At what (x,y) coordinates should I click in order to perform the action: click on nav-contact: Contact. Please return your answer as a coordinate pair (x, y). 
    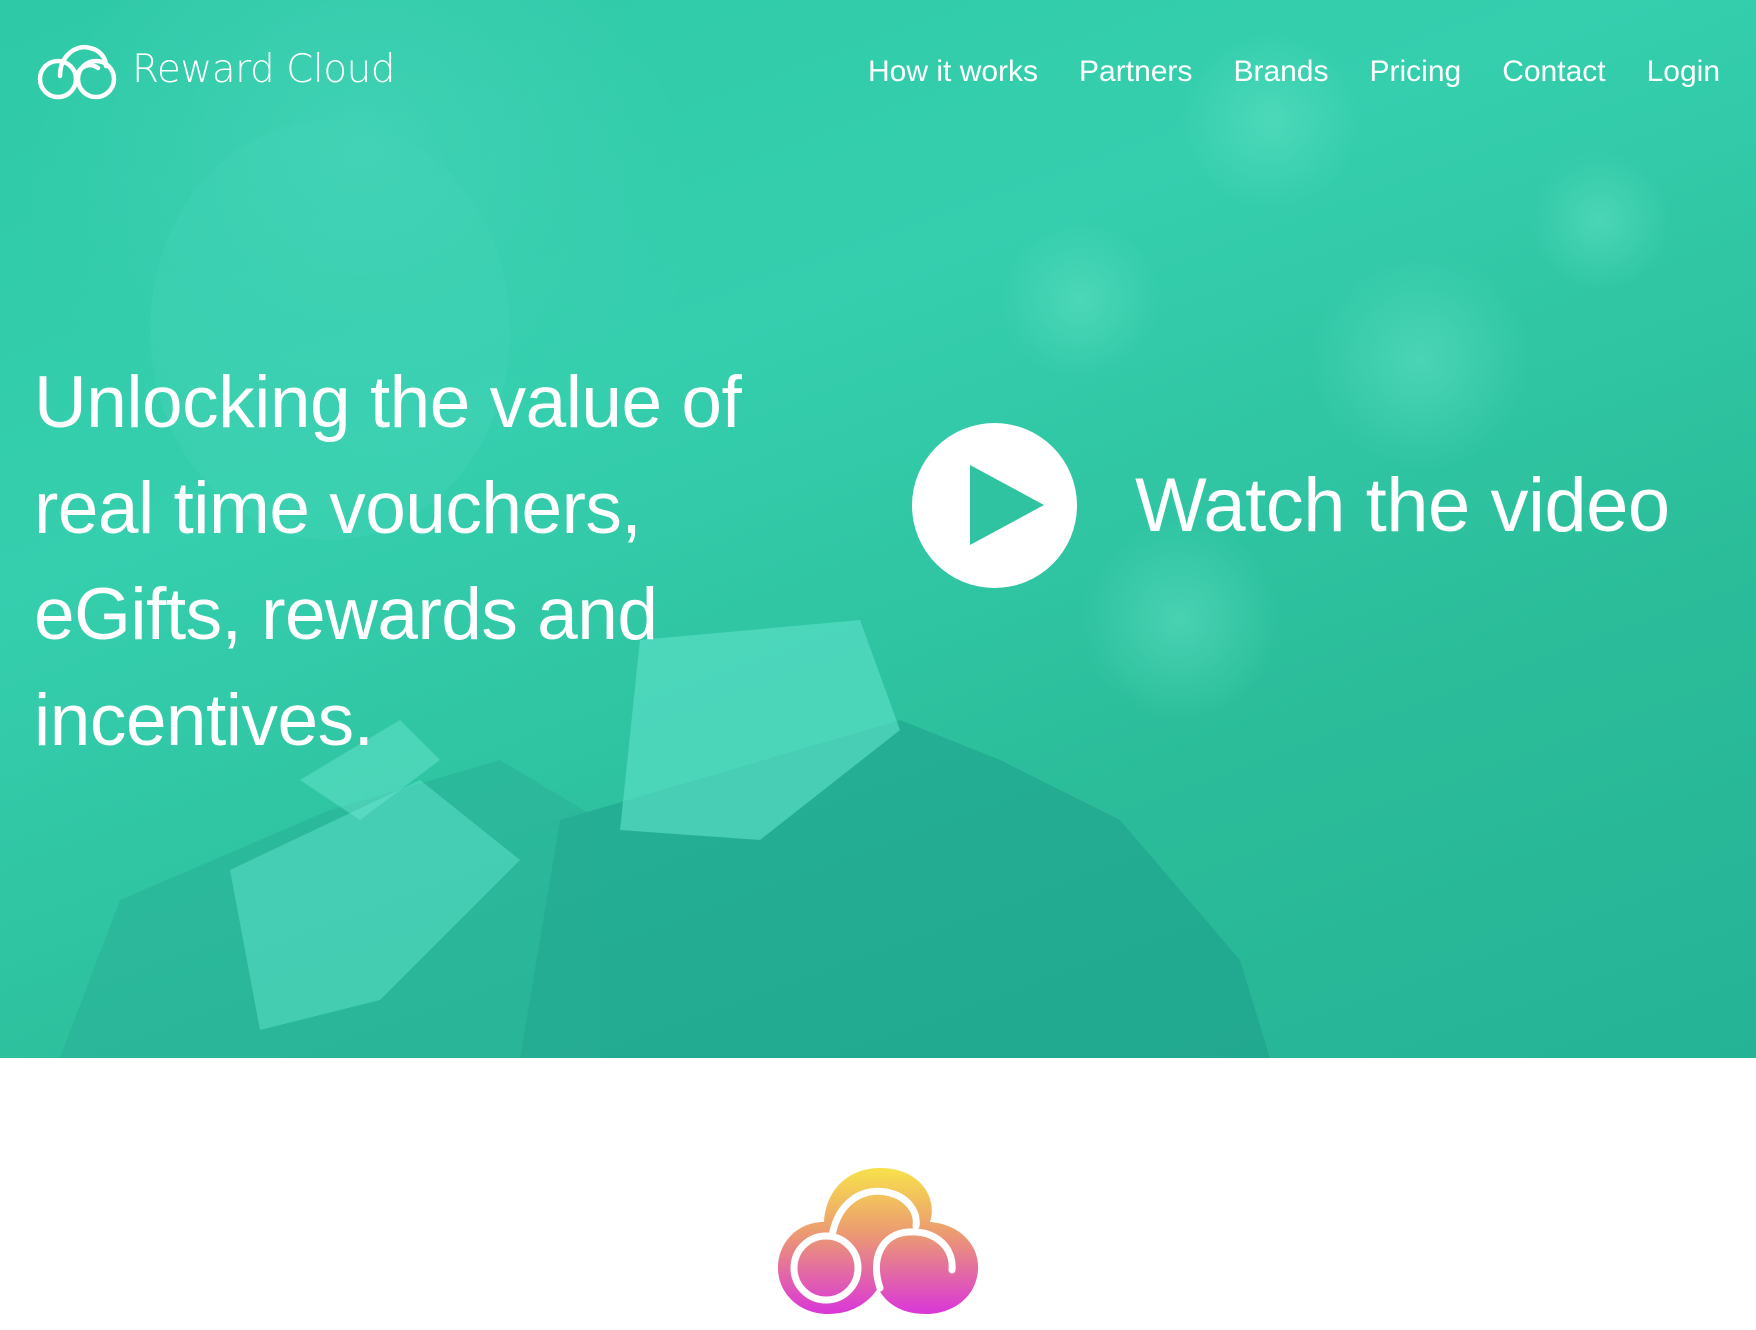
    Looking at the image, I should click on (1553, 72).